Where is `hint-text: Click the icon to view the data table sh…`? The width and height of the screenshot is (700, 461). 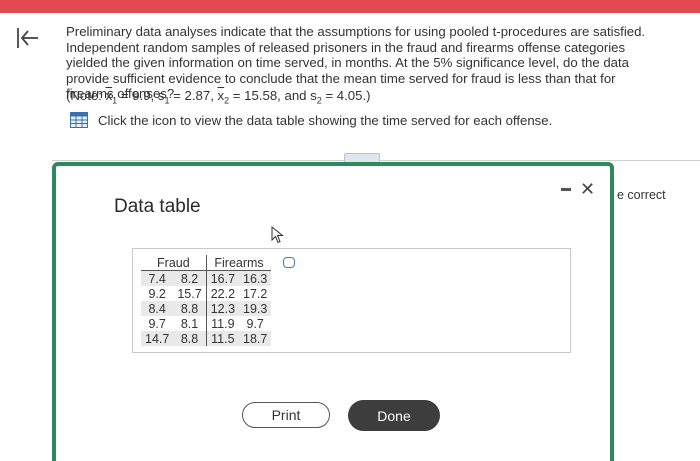
hint-text: Click the icon to view the data table sh… is located at coordinates (325, 120).